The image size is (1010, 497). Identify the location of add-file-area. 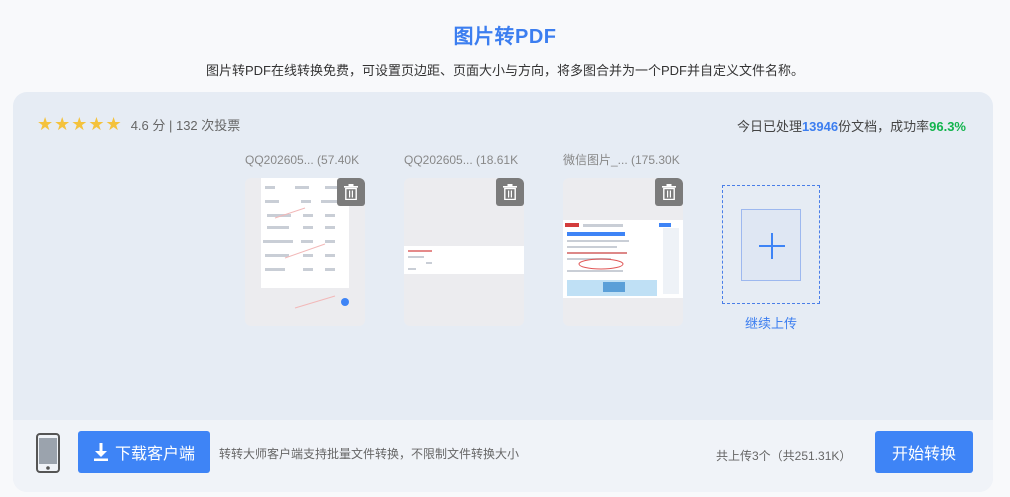
(771, 245).